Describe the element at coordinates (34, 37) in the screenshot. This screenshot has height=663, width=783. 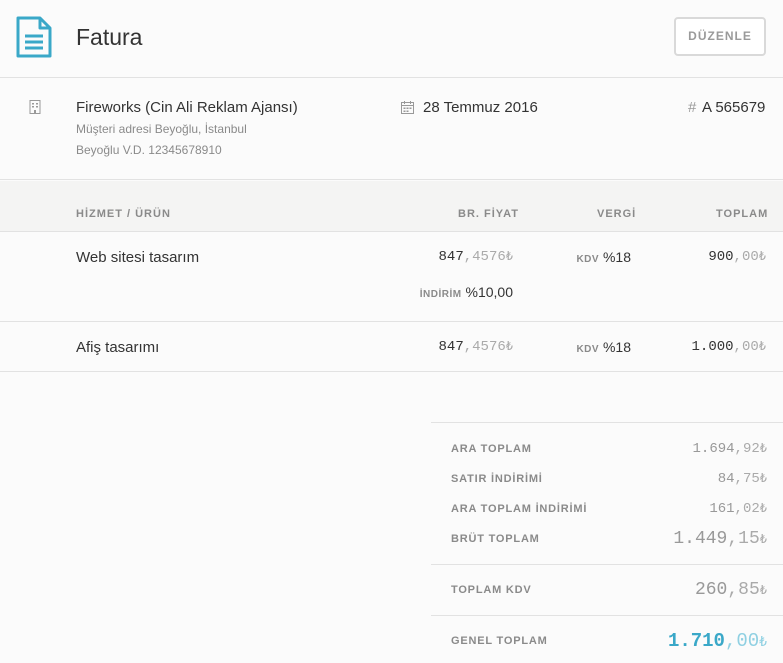
I see `document-icon` at that location.